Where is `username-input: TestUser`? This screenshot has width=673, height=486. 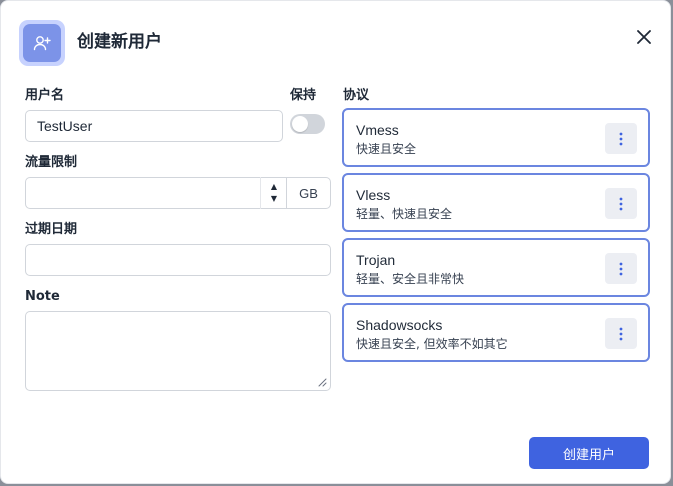 username-input: TestUser is located at coordinates (154, 126).